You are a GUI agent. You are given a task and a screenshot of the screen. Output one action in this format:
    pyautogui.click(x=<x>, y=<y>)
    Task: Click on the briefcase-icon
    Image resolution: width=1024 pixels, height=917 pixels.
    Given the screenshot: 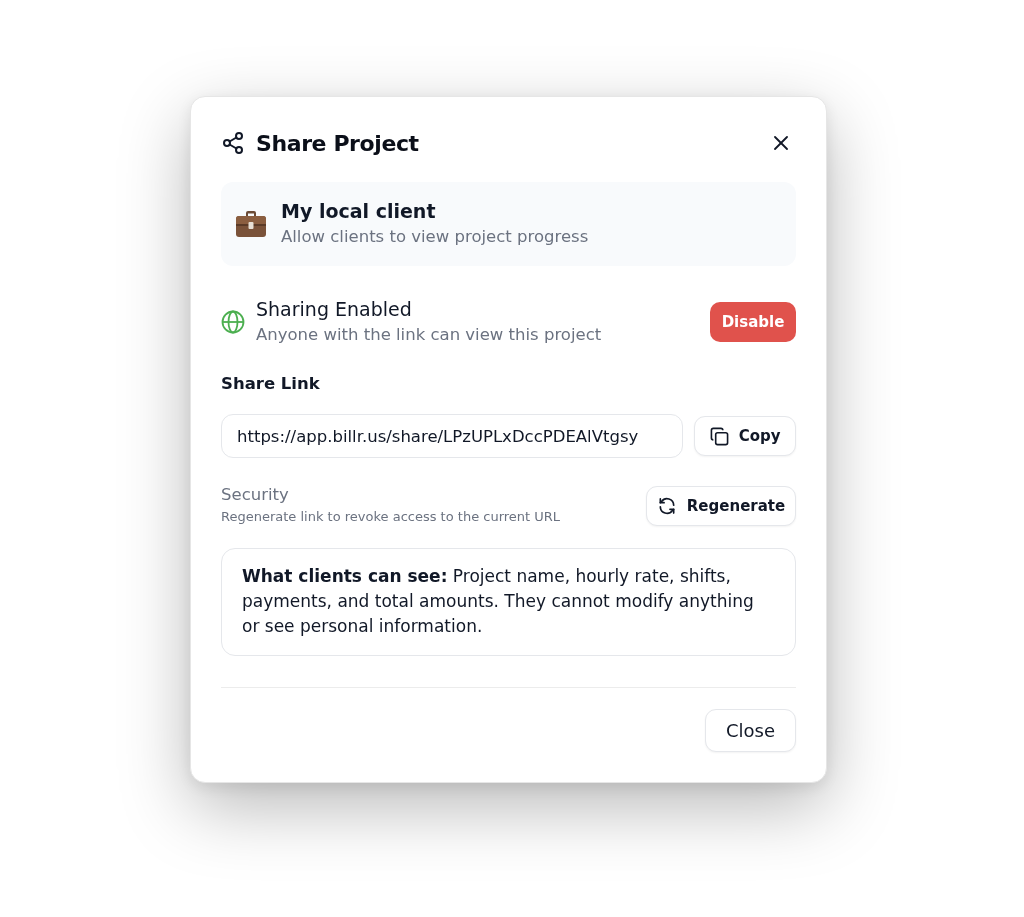 What is the action you would take?
    pyautogui.click(x=251, y=224)
    